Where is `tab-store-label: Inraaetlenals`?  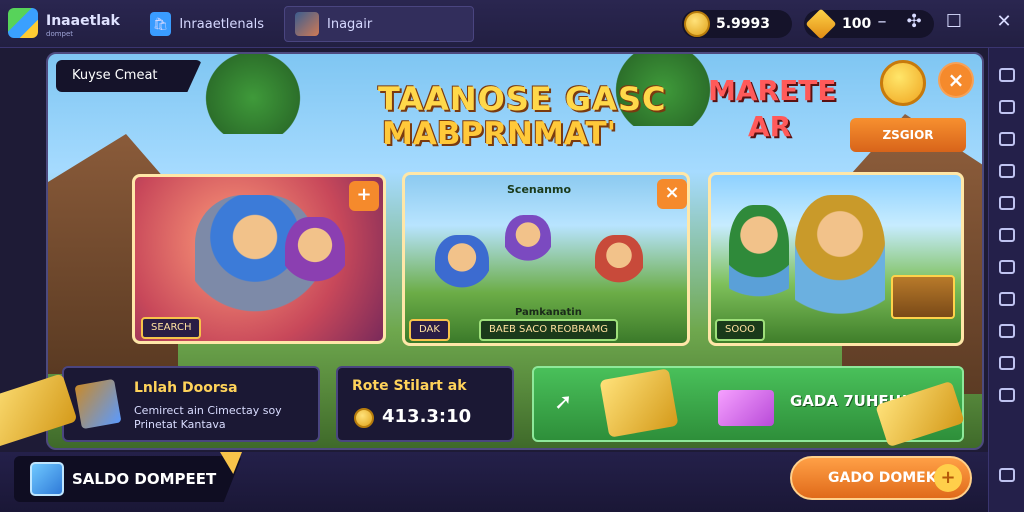
tab-store-label: Inraaetlenals is located at coordinates (221, 24).